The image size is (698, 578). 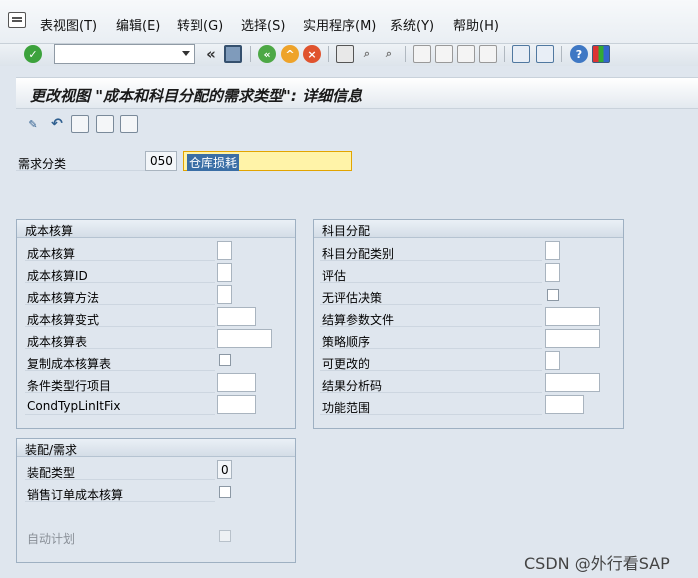 I want to click on costing-field, so click(x=224, y=250).